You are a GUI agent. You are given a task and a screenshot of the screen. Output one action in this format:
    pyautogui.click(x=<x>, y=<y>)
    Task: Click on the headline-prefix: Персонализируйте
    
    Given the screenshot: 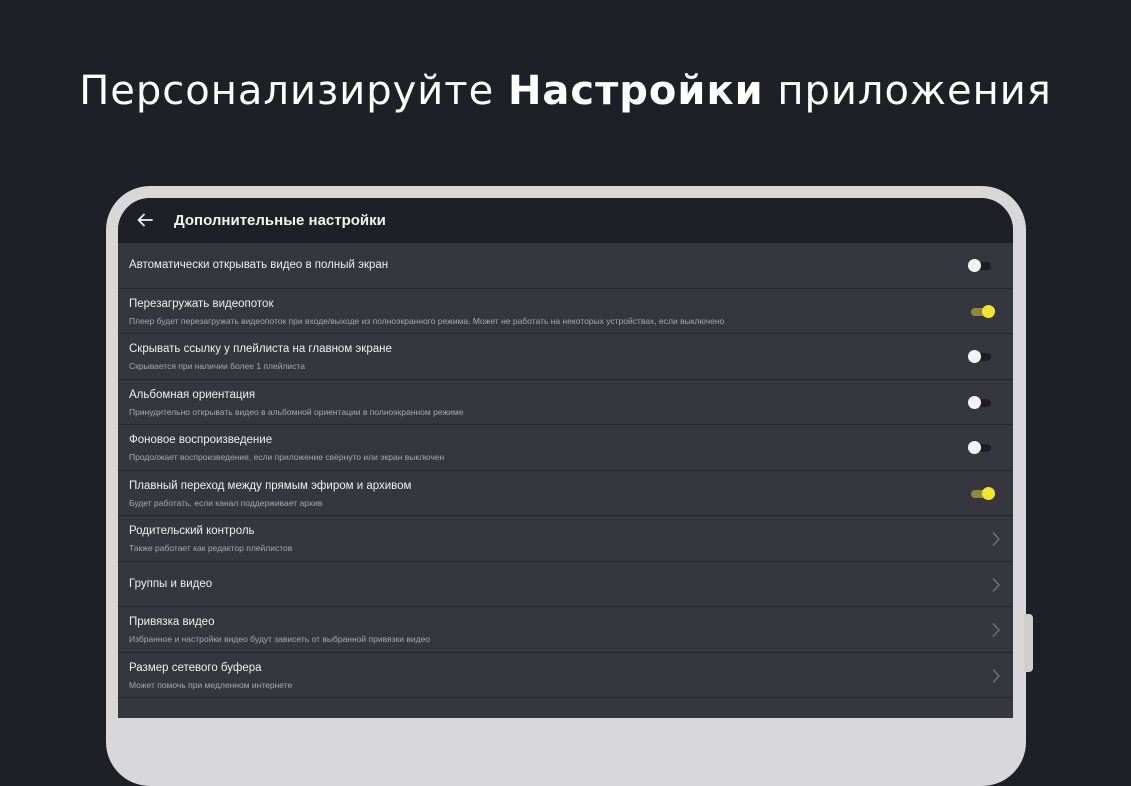 What is the action you would take?
    pyautogui.click(x=287, y=91)
    